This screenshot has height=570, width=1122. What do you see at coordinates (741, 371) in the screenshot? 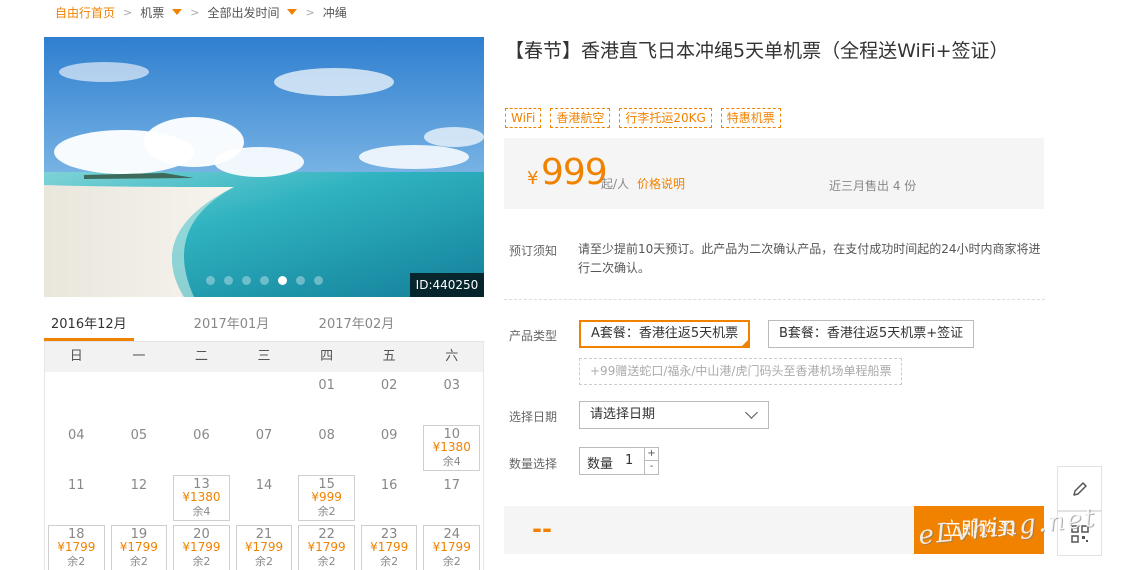
I see `option-ferry-addon: +99赠送蛇口/福永/中山港/虎门码头至香港机场单程船票` at bounding box center [741, 371].